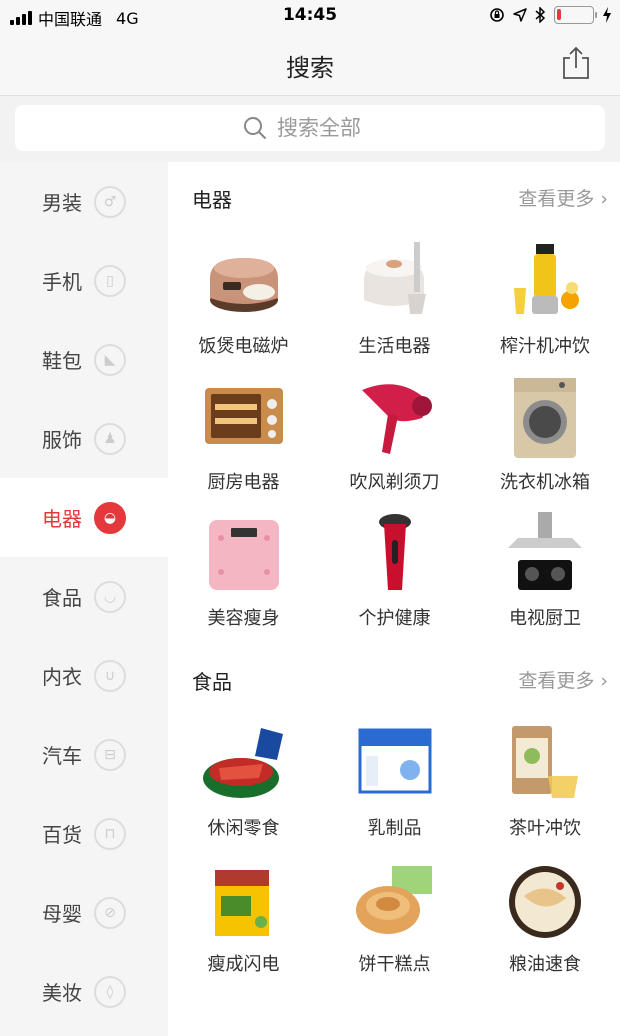 The width and height of the screenshot is (620, 1036). Describe the element at coordinates (243, 482) in the screenshot. I see `category-tile-label: 厨房电器` at that location.